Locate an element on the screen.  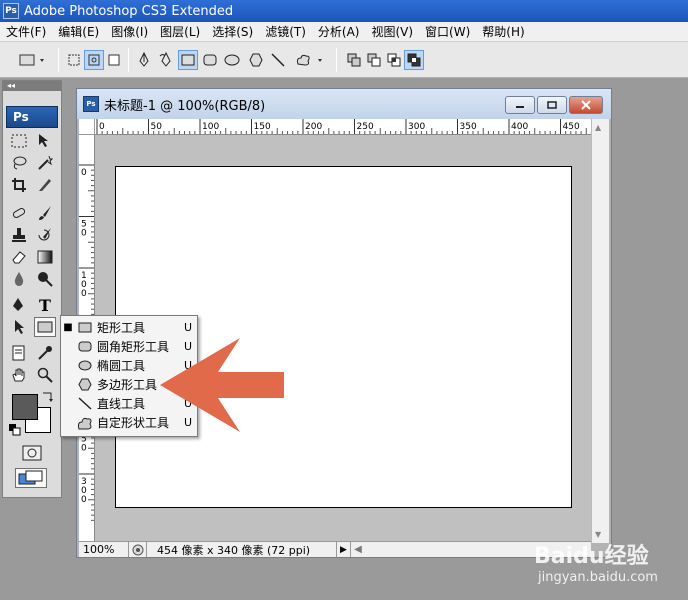
menu-layer: 图层(L) is located at coordinates (180, 31).